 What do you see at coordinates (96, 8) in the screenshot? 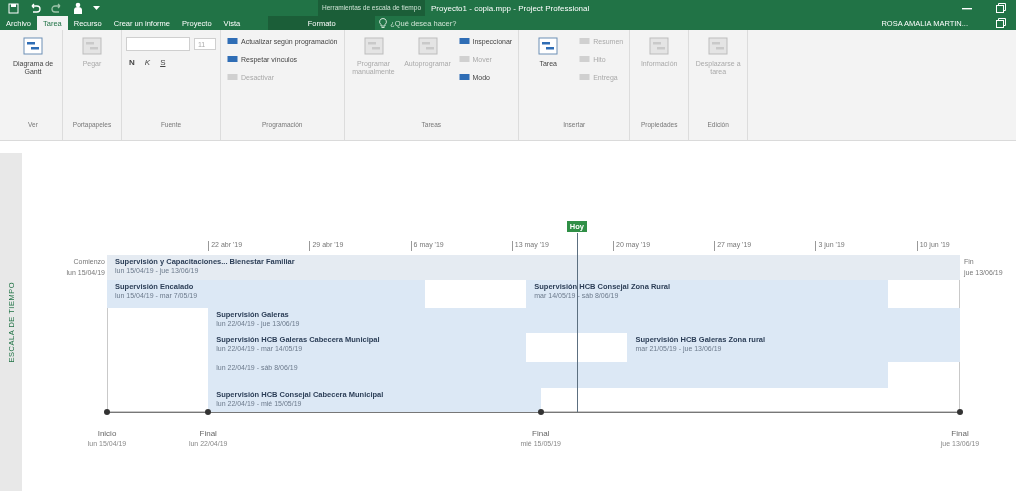
I see `dropdown-caret-icon` at bounding box center [96, 8].